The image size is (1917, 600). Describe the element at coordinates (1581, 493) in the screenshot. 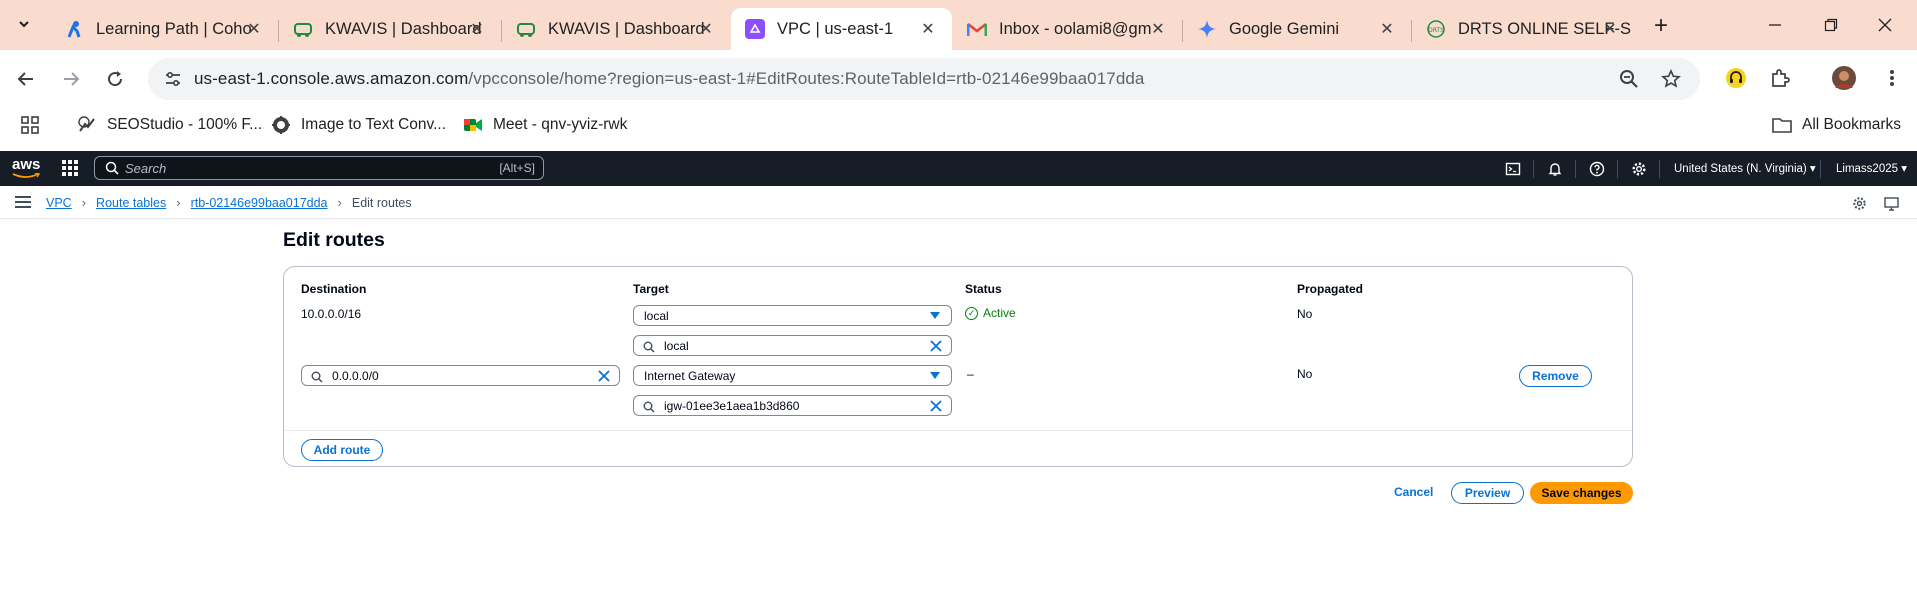

I see `save-changes-button: Save changes` at that location.